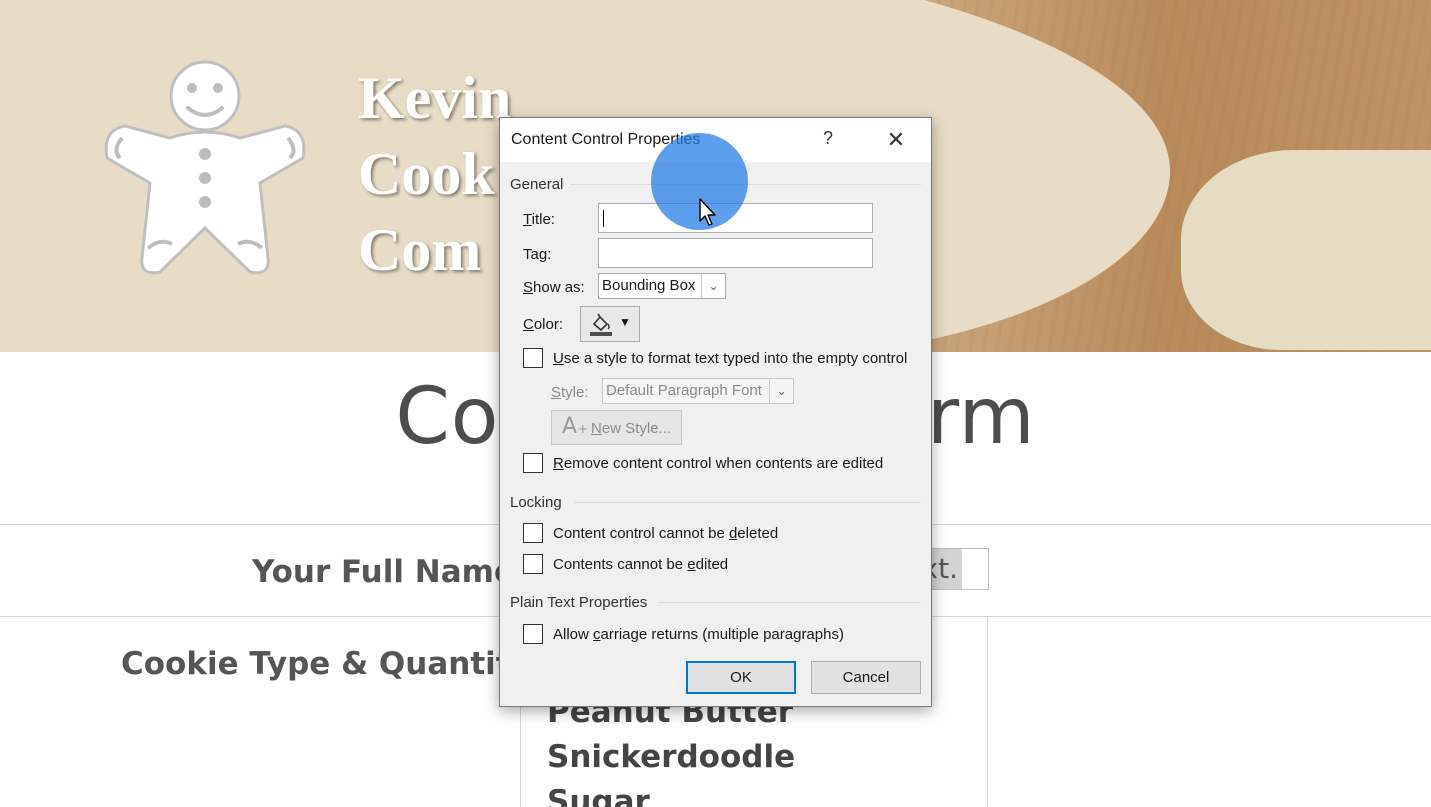 This screenshot has height=807, width=1431. What do you see at coordinates (533, 358) in the screenshot?
I see `use-style-checkbox` at bounding box center [533, 358].